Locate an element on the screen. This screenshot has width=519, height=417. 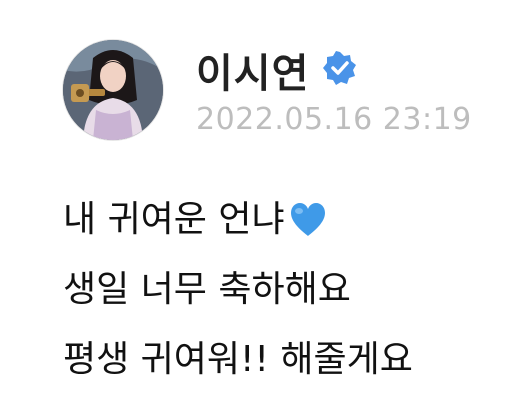
message-text: 내 귀여운 언냐 is located at coordinates (174, 219).